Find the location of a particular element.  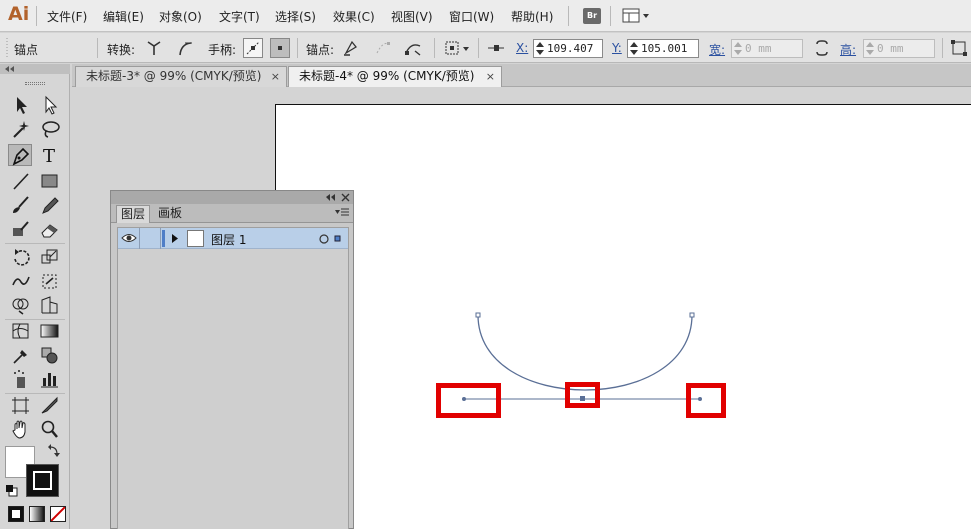

tab-layers: 图层 is located at coordinates (133, 214).